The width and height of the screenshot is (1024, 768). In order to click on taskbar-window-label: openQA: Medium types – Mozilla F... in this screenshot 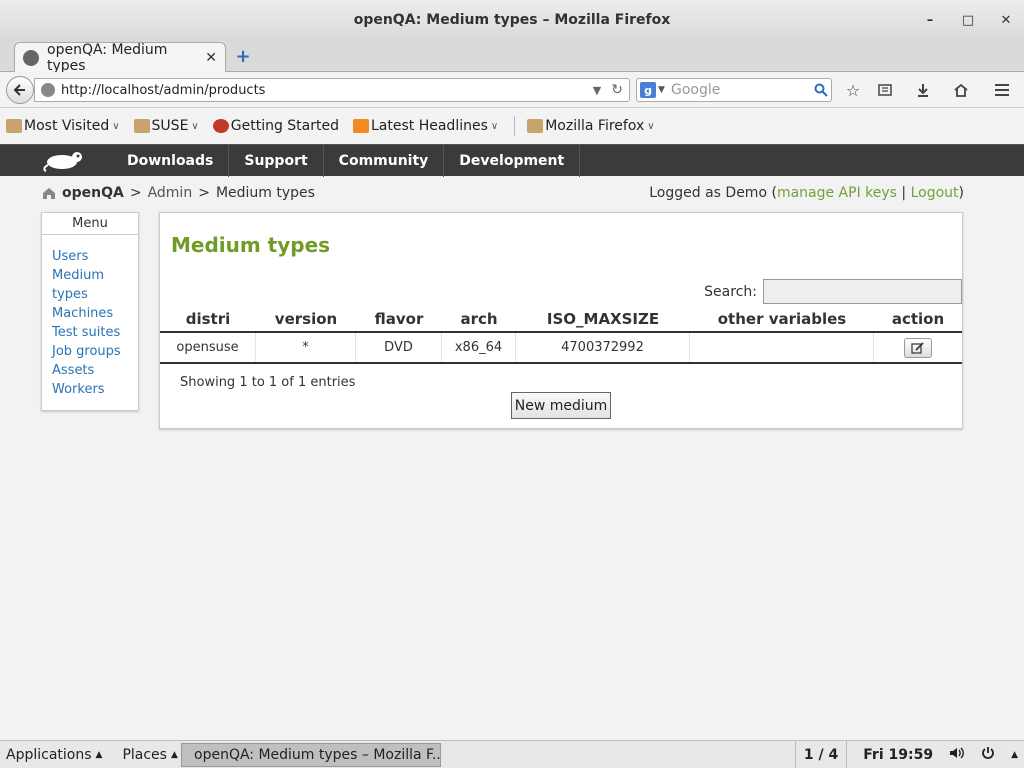, I will do `click(317, 755)`.